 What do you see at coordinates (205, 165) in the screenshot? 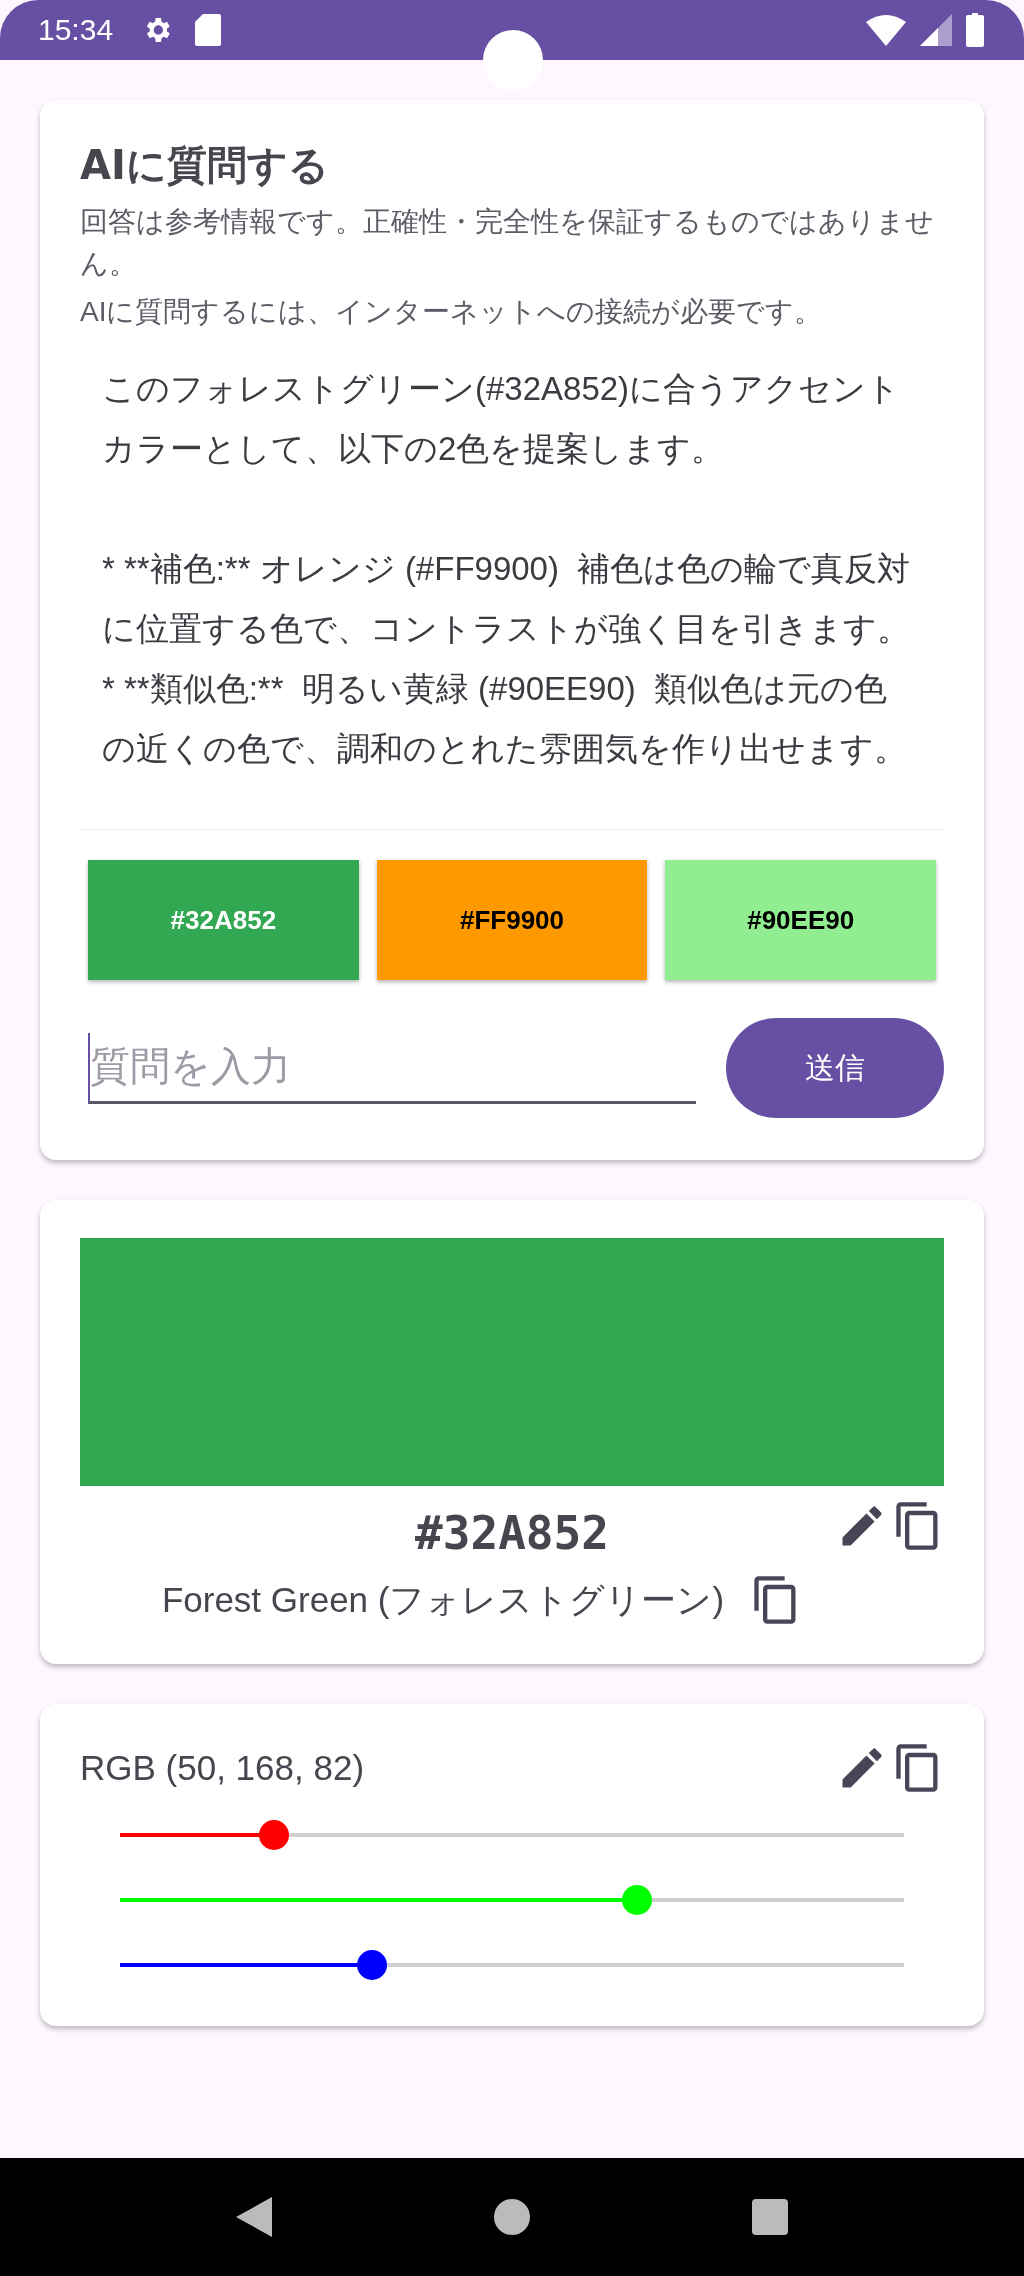
I see `card-title: AIに質問する` at bounding box center [205, 165].